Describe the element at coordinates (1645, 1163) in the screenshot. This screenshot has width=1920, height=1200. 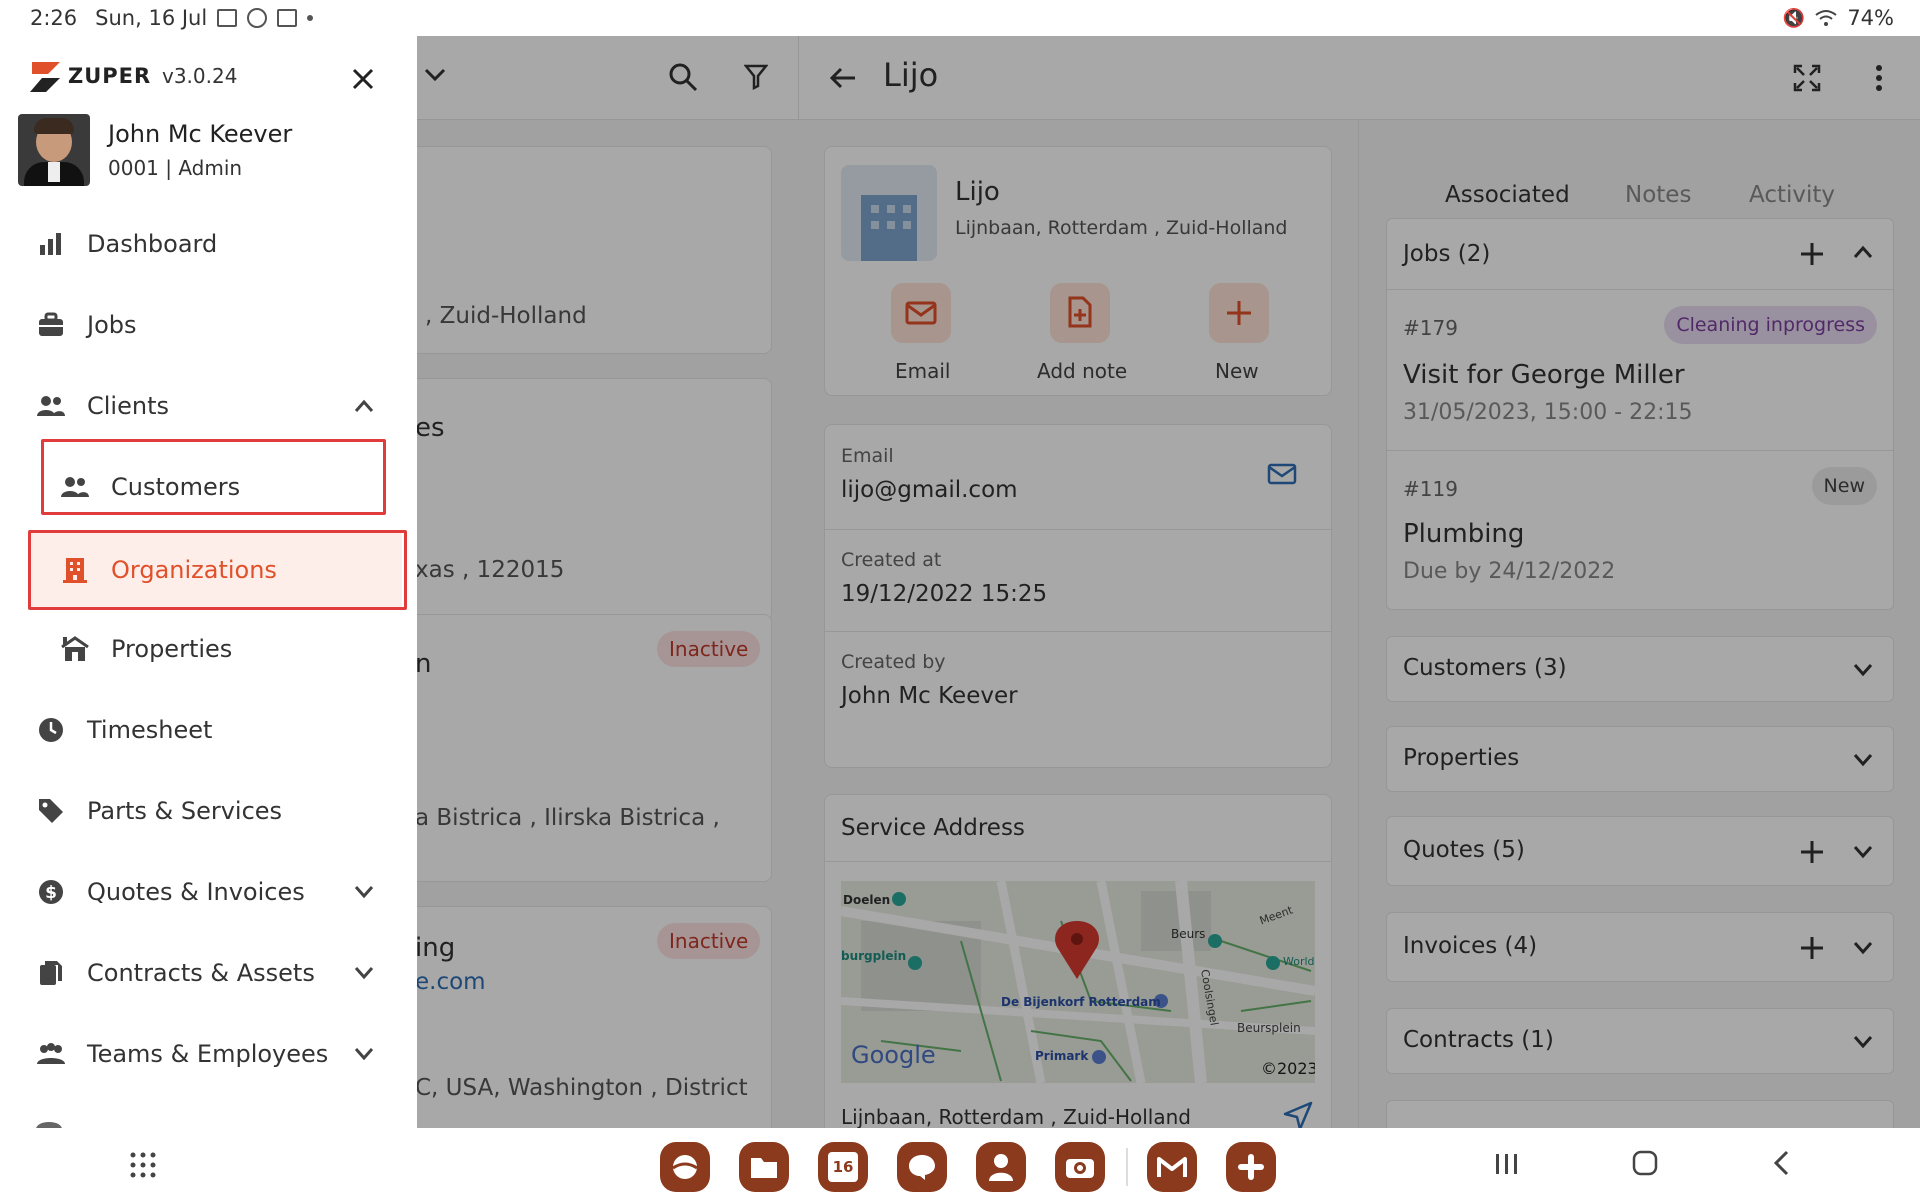
I see `home-icon` at that location.